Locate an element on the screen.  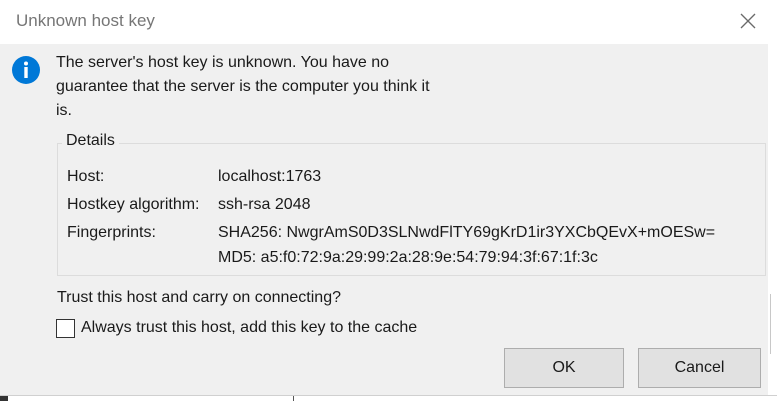
background-window-edge is located at coordinates (772, 222).